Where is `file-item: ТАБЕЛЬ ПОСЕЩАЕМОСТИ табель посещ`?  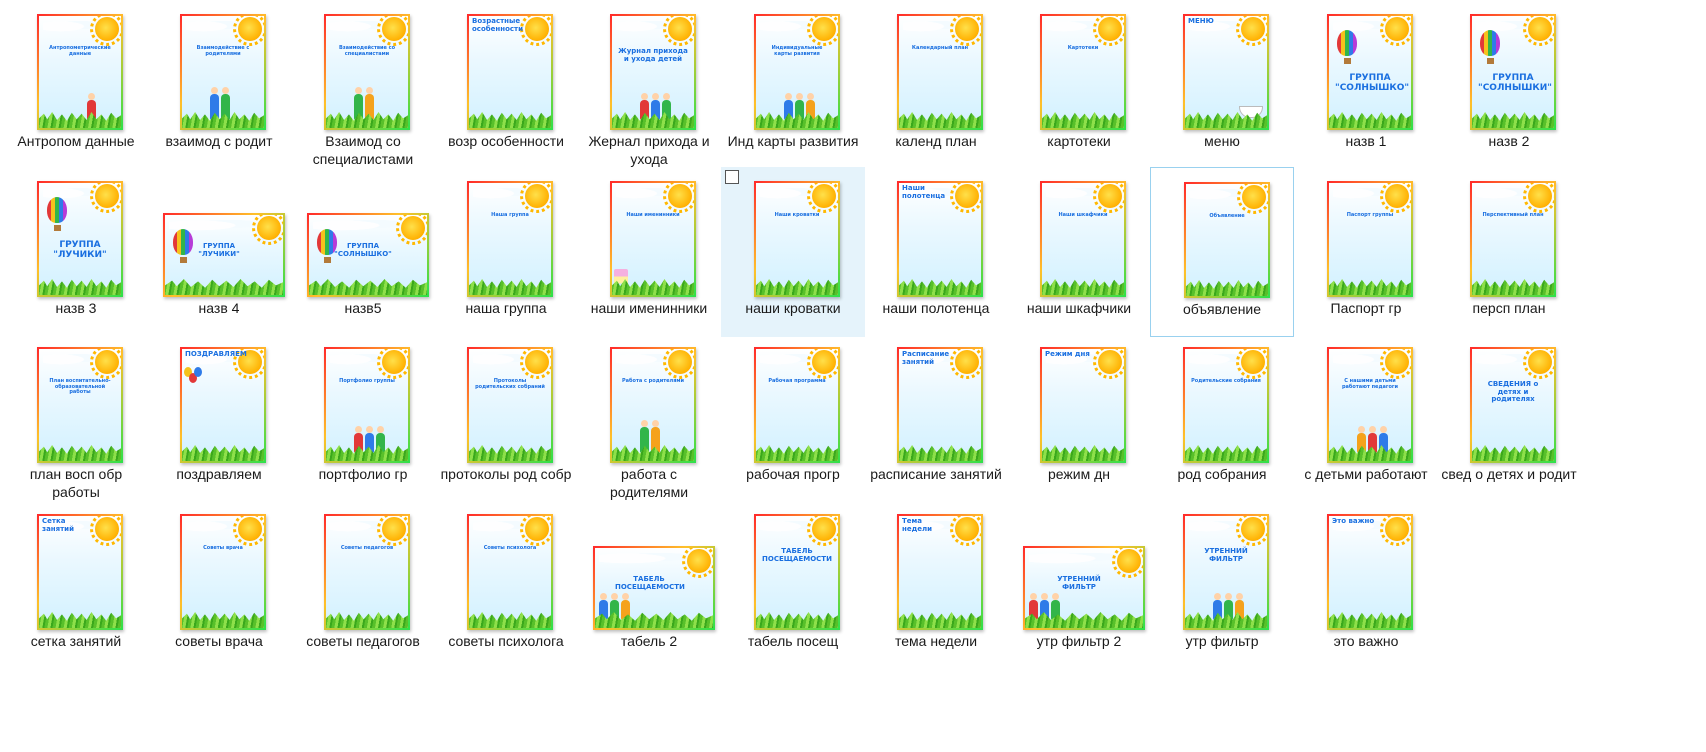
file-item: ТАБЕЛЬ ПОСЕЩАЕМОСТИ табель посещ is located at coordinates (793, 585).